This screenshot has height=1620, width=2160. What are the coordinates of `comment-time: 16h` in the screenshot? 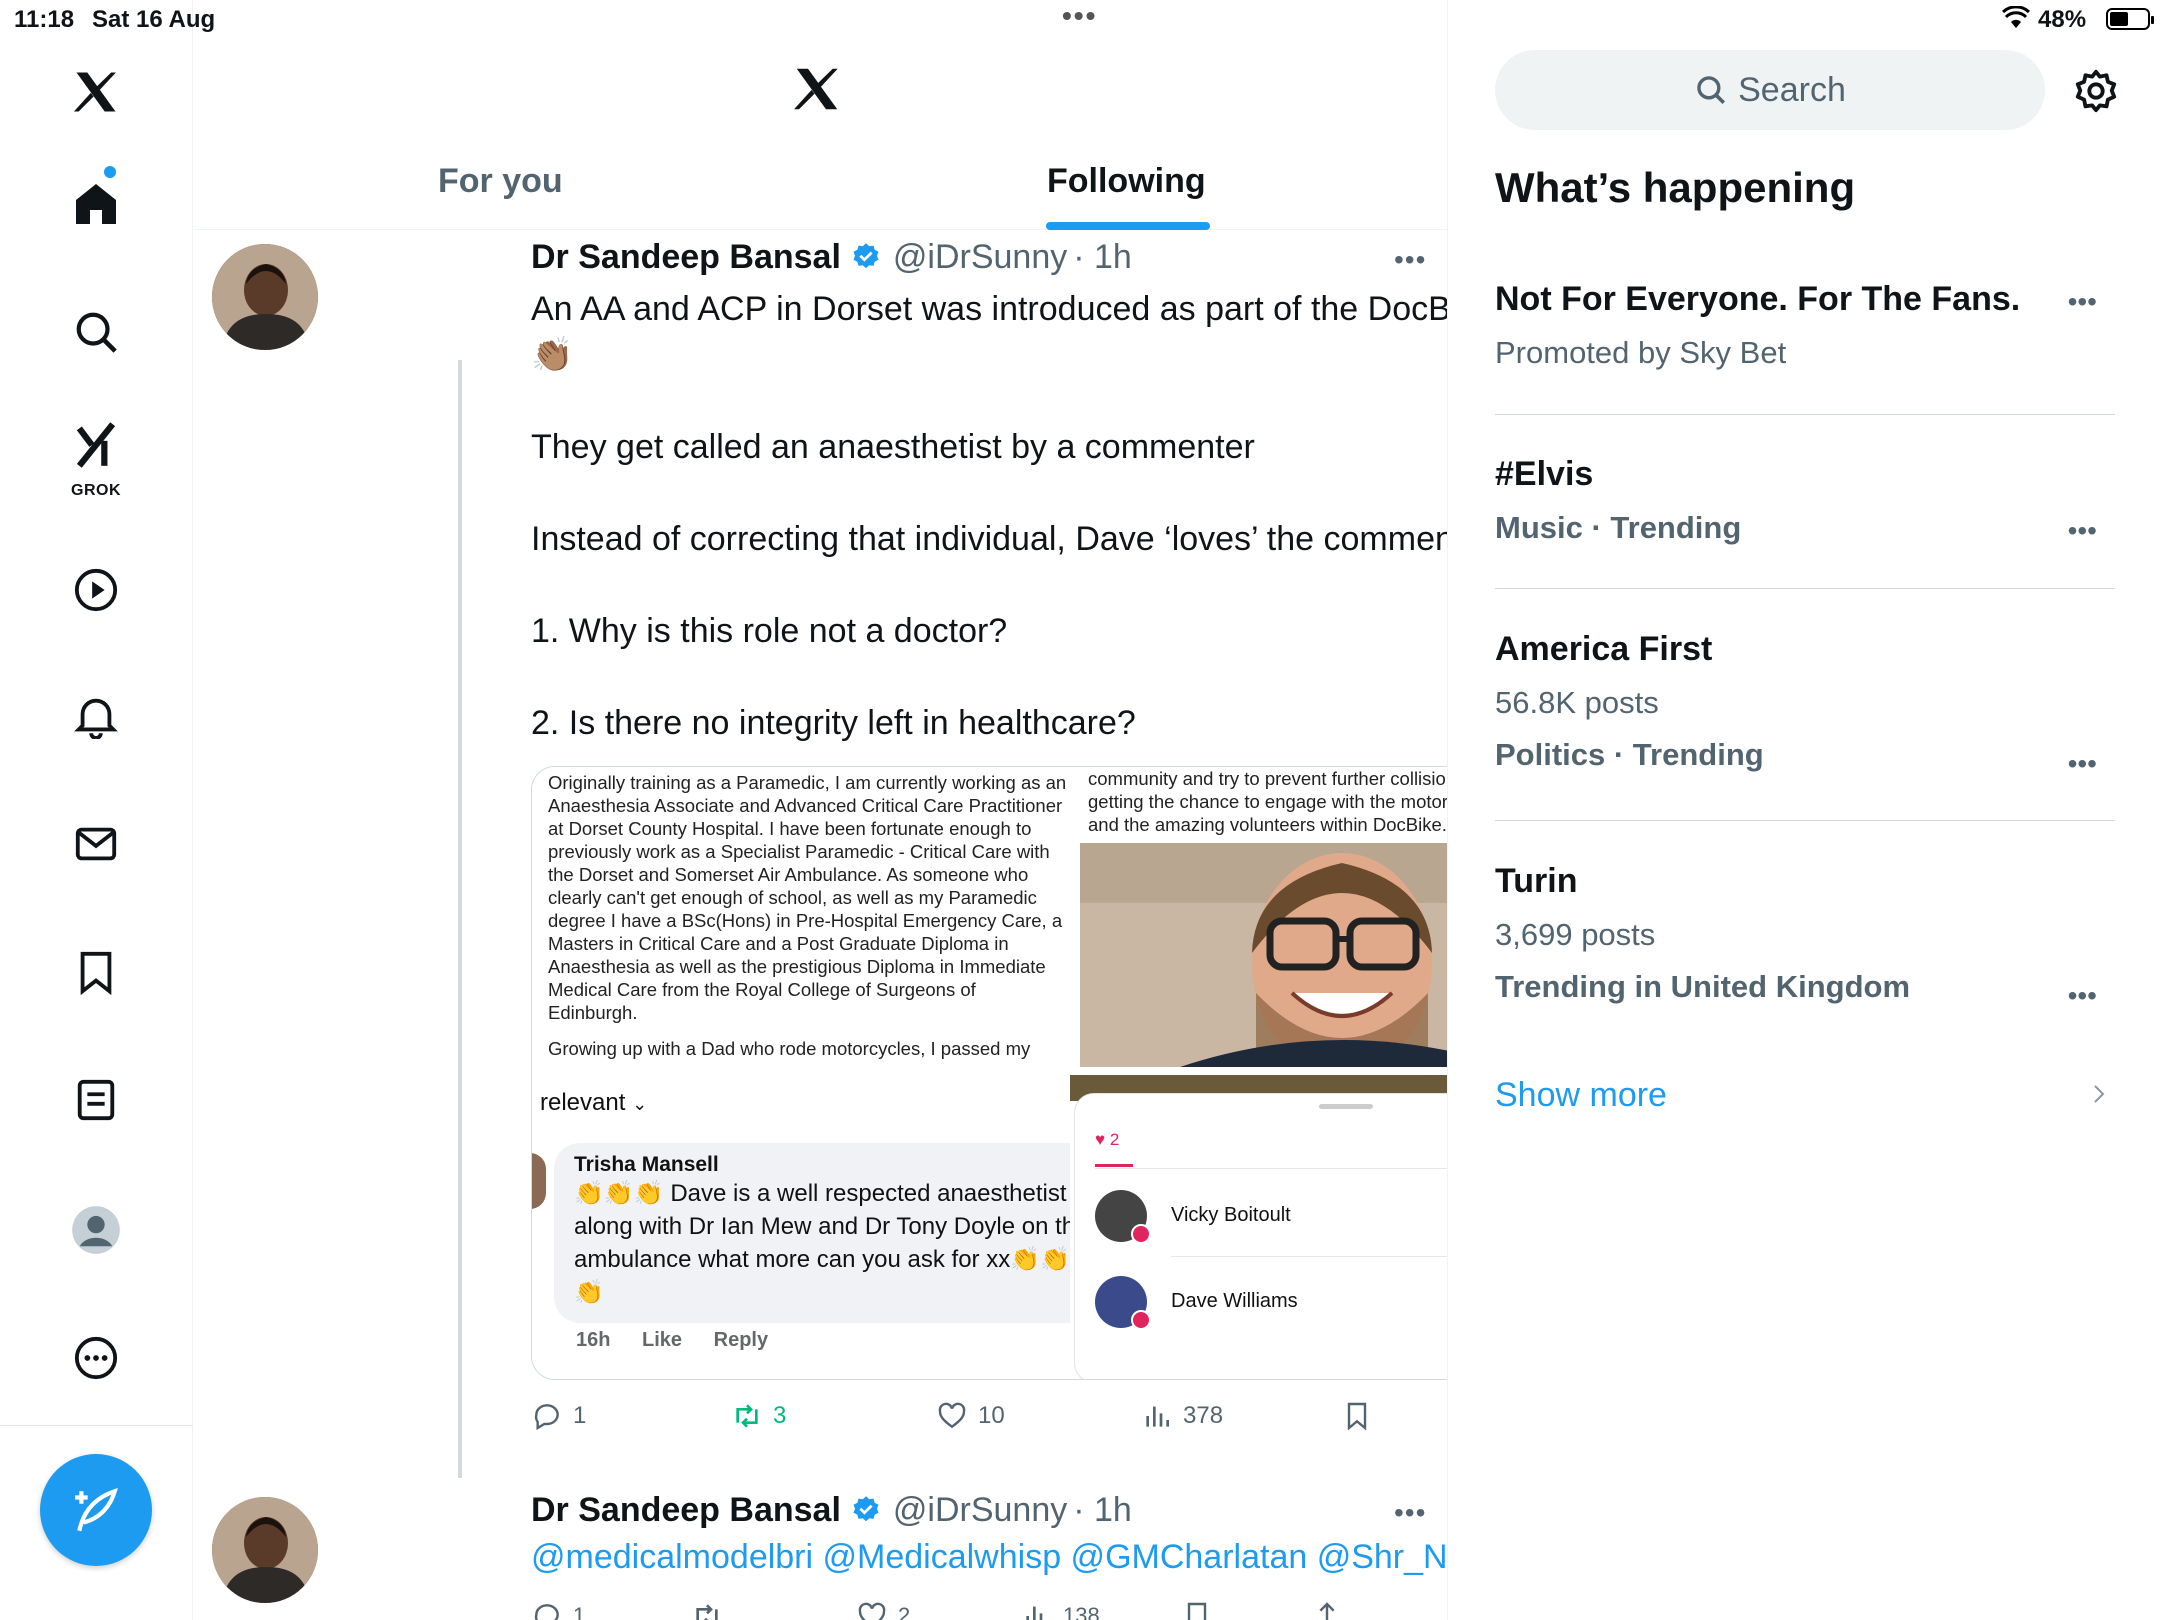 It's located at (593, 1340).